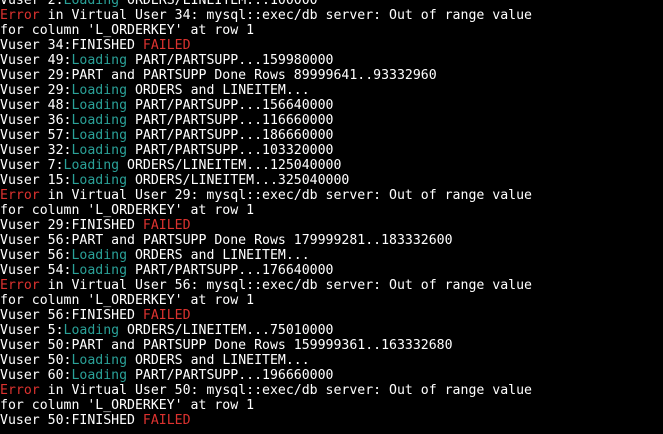 This screenshot has height=434, width=663. Describe the element at coordinates (36, 150) in the screenshot. I see `log-text: Vuser 32:` at that location.